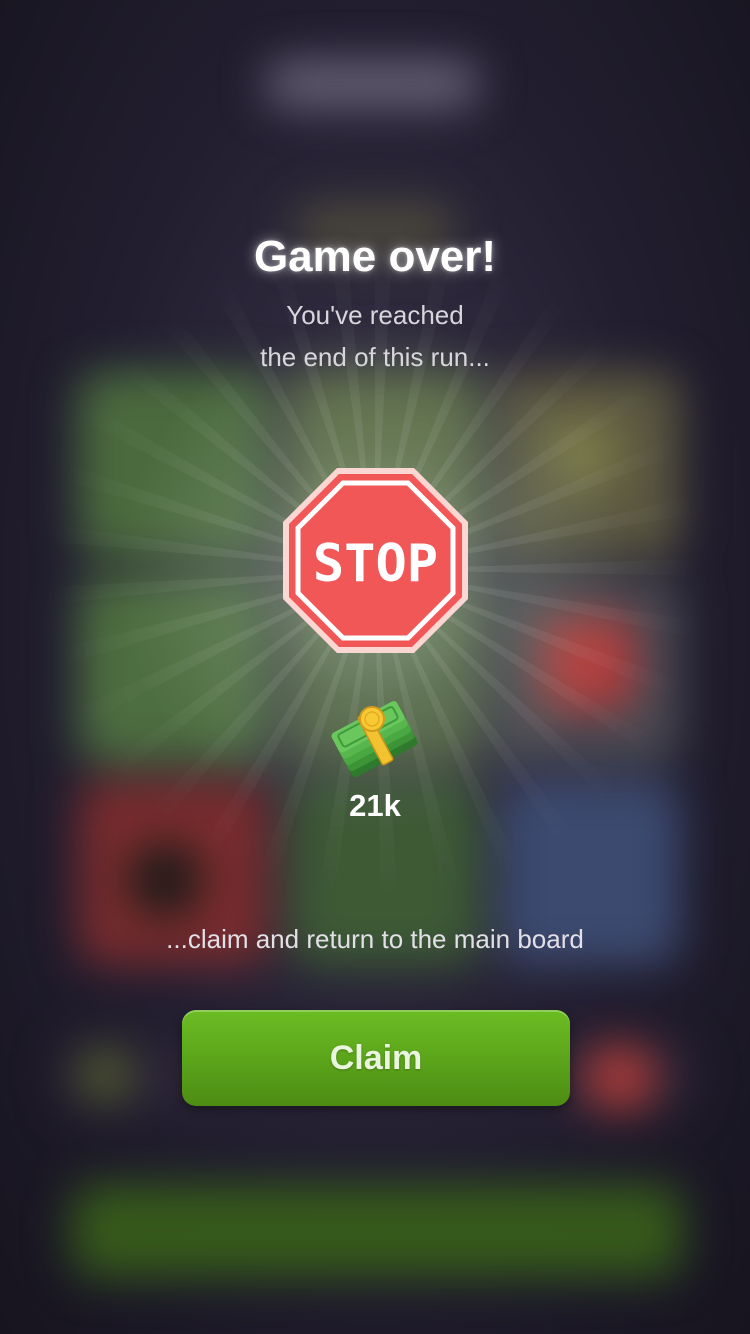  Describe the element at coordinates (105, 1075) in the screenshot. I see `blurred-coin` at that location.